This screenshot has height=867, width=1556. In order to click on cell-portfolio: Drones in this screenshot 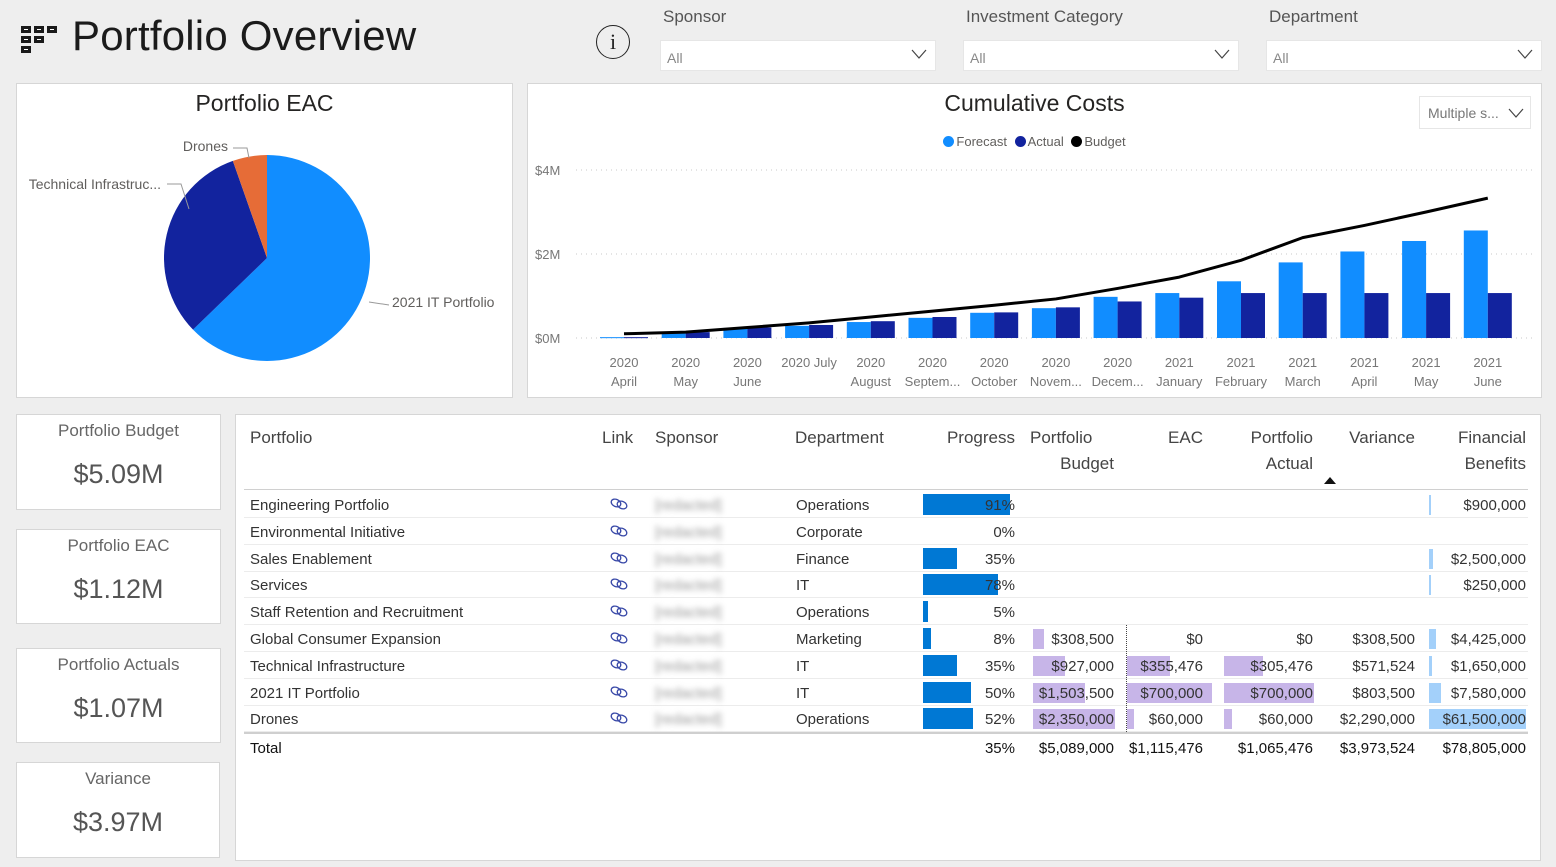, I will do `click(274, 718)`.